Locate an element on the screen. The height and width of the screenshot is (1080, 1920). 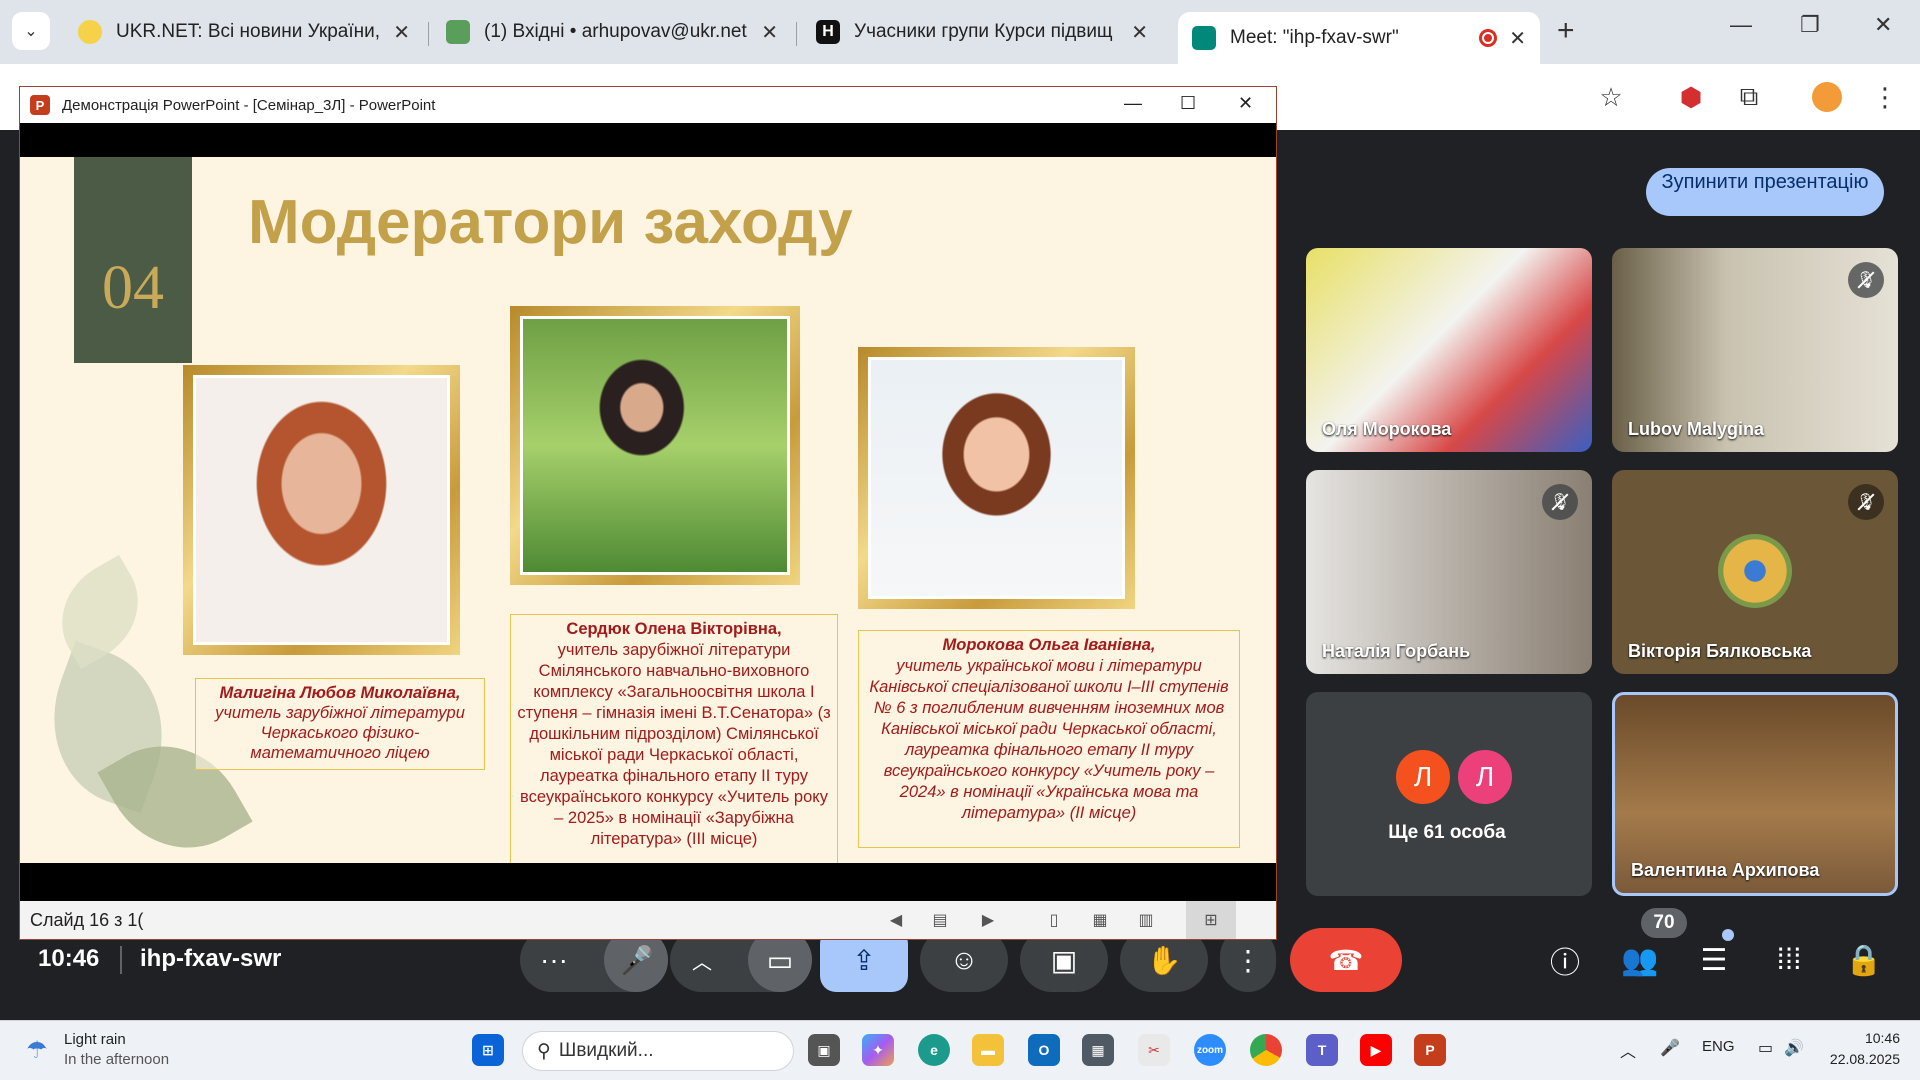
slide-list-icon: ▤ is located at coordinates (940, 920).